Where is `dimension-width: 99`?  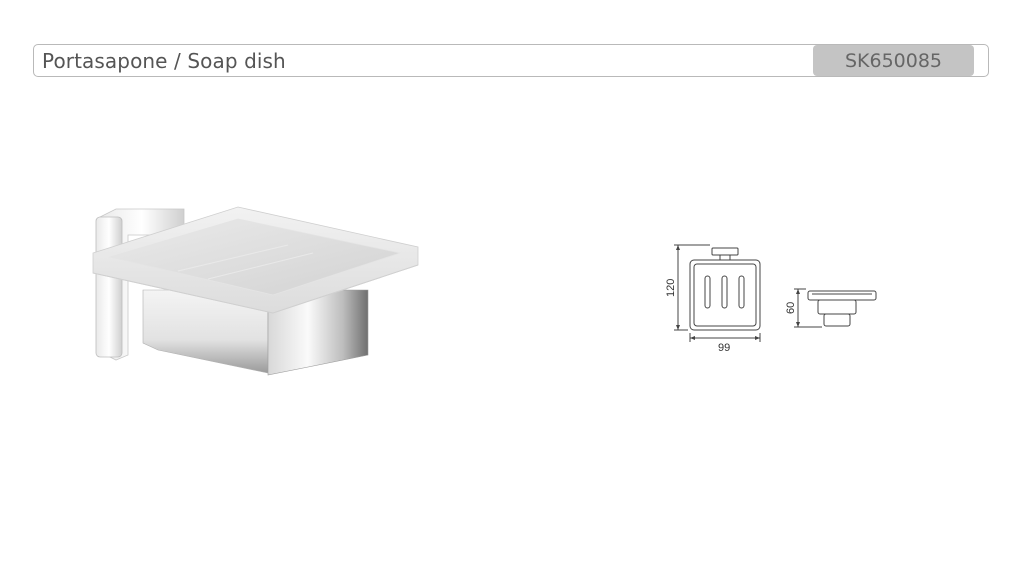 dimension-width: 99 is located at coordinates (724, 348).